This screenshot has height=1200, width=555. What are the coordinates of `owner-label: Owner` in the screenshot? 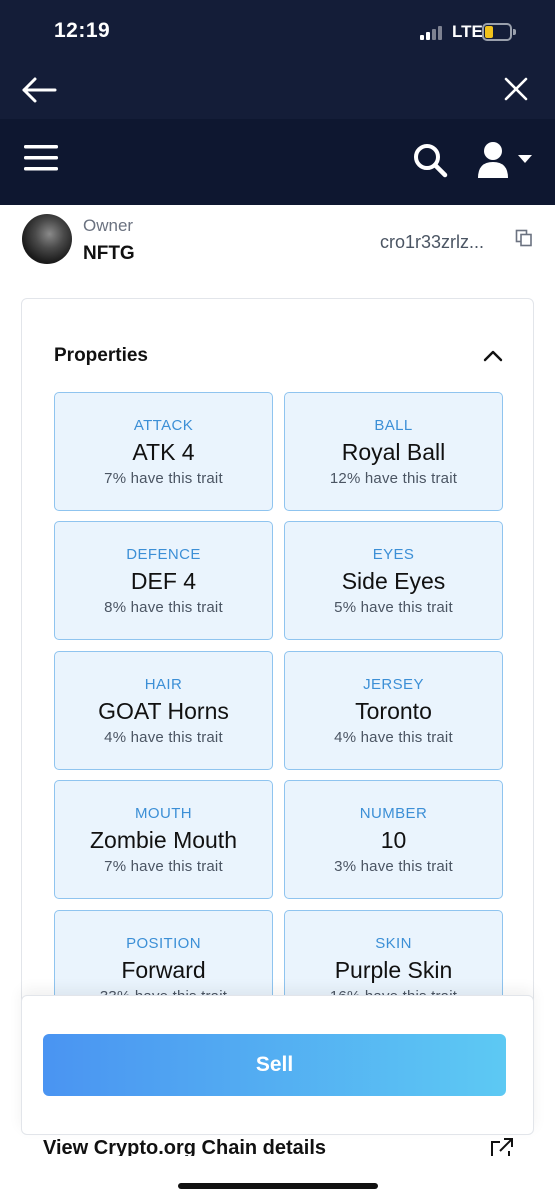 It's located at (108, 225).